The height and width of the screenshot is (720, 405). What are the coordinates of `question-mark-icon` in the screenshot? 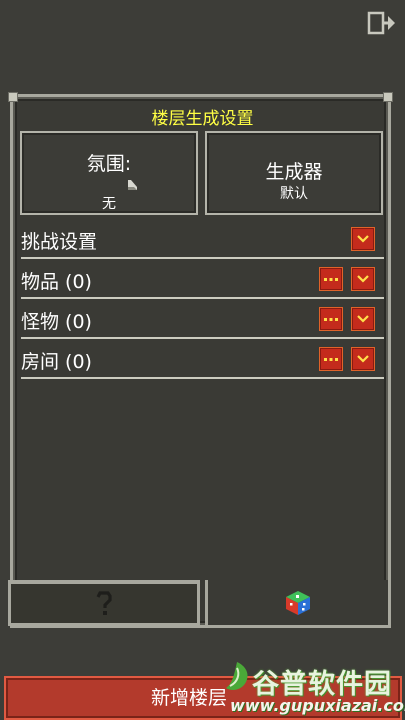 It's located at (104, 602).